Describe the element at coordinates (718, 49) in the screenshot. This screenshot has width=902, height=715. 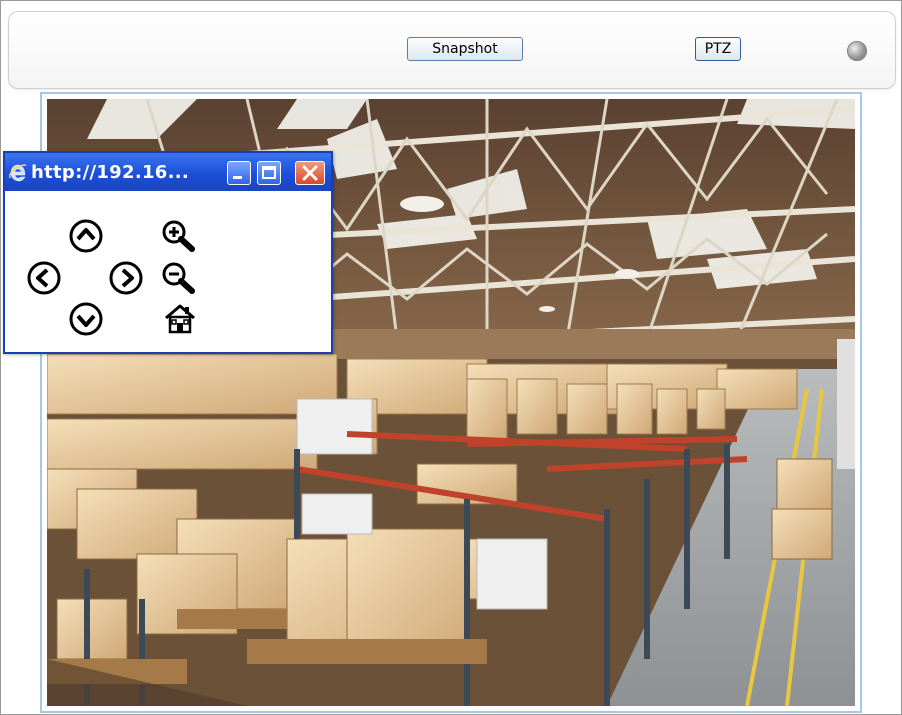
I see `ptz-button: PTZ` at that location.